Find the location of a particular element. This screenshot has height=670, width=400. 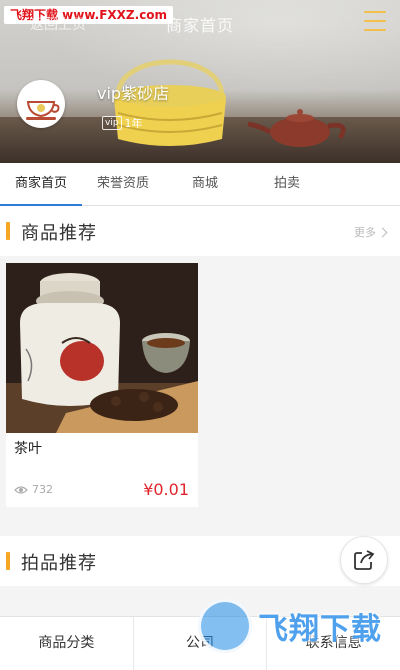

share-button is located at coordinates (364, 560).